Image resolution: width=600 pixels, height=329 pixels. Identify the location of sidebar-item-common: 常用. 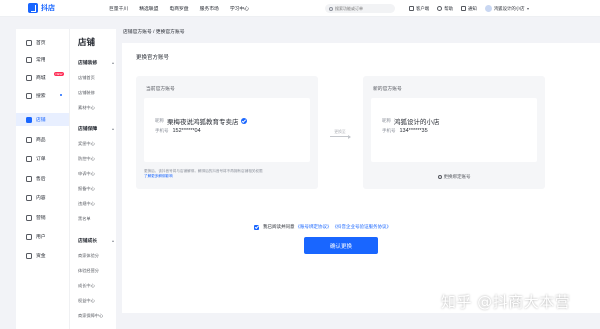
(42, 59).